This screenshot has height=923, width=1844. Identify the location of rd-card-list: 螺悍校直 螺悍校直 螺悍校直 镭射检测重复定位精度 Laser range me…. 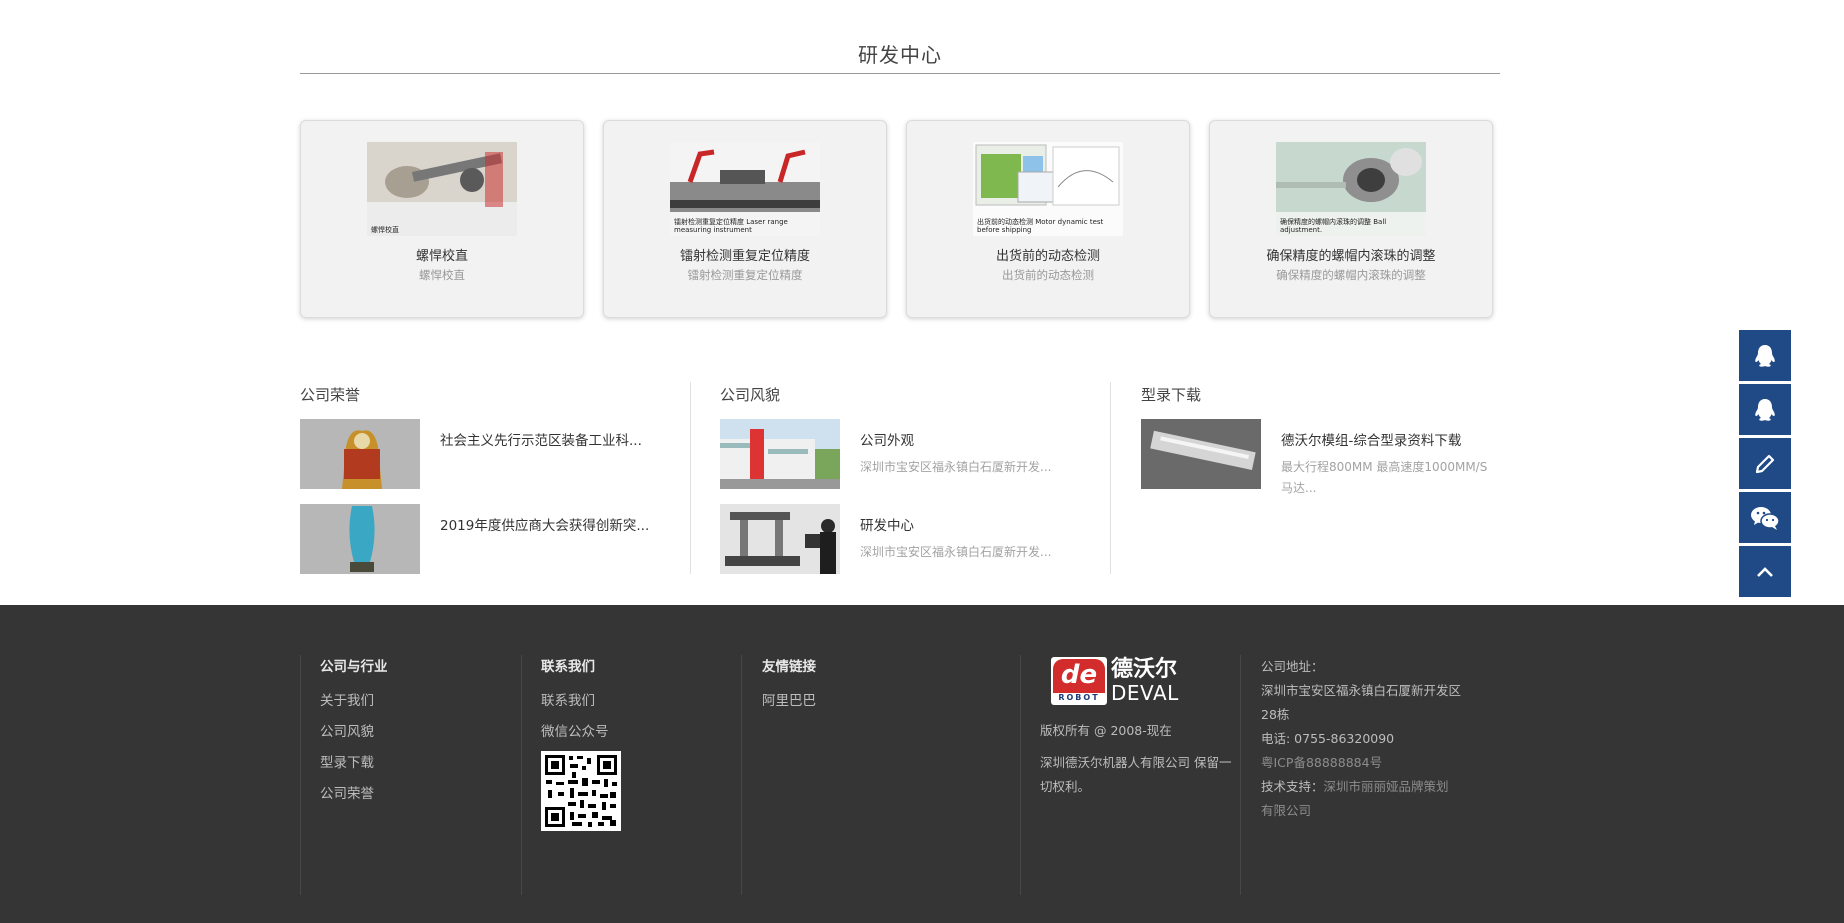
(900, 219).